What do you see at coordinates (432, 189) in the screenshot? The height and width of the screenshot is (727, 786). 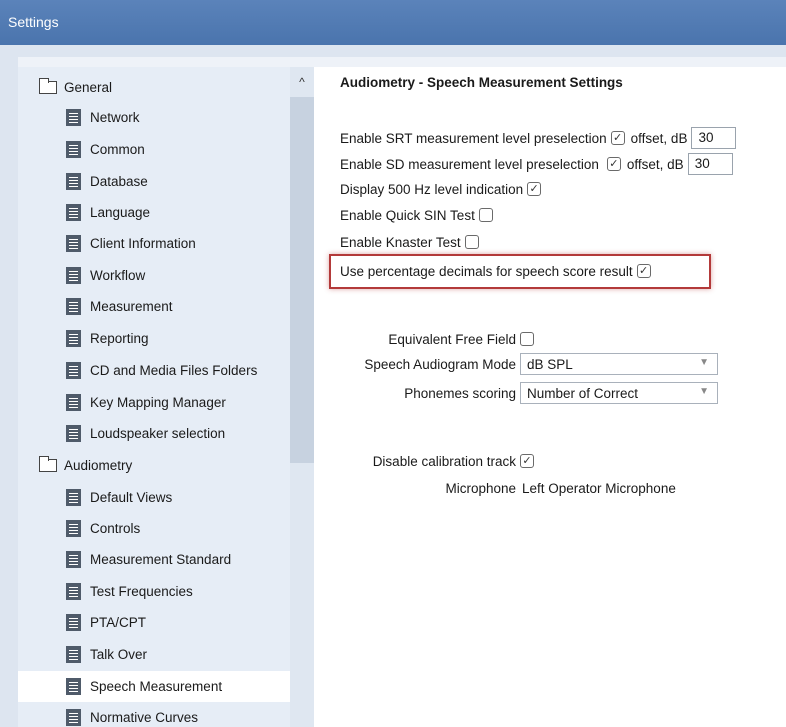 I see `display-500hz-label: Display 500 Hz level indication` at bounding box center [432, 189].